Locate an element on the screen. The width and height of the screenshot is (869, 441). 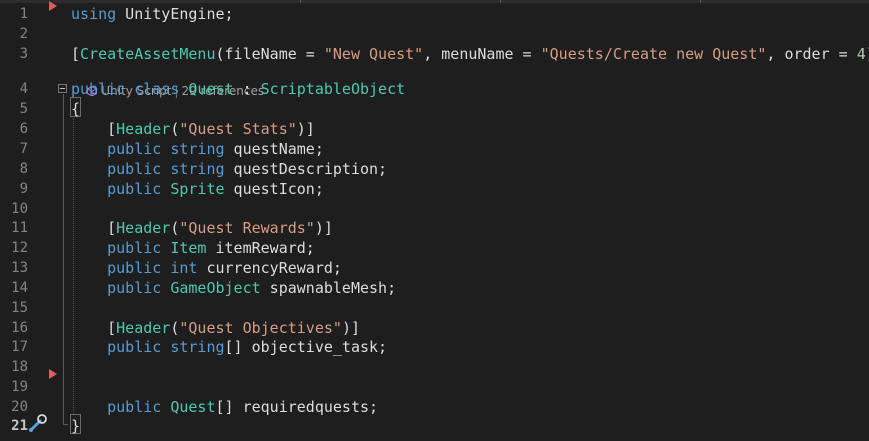
code-text: [Header("Quest Objectives")] is located at coordinates (215, 328).